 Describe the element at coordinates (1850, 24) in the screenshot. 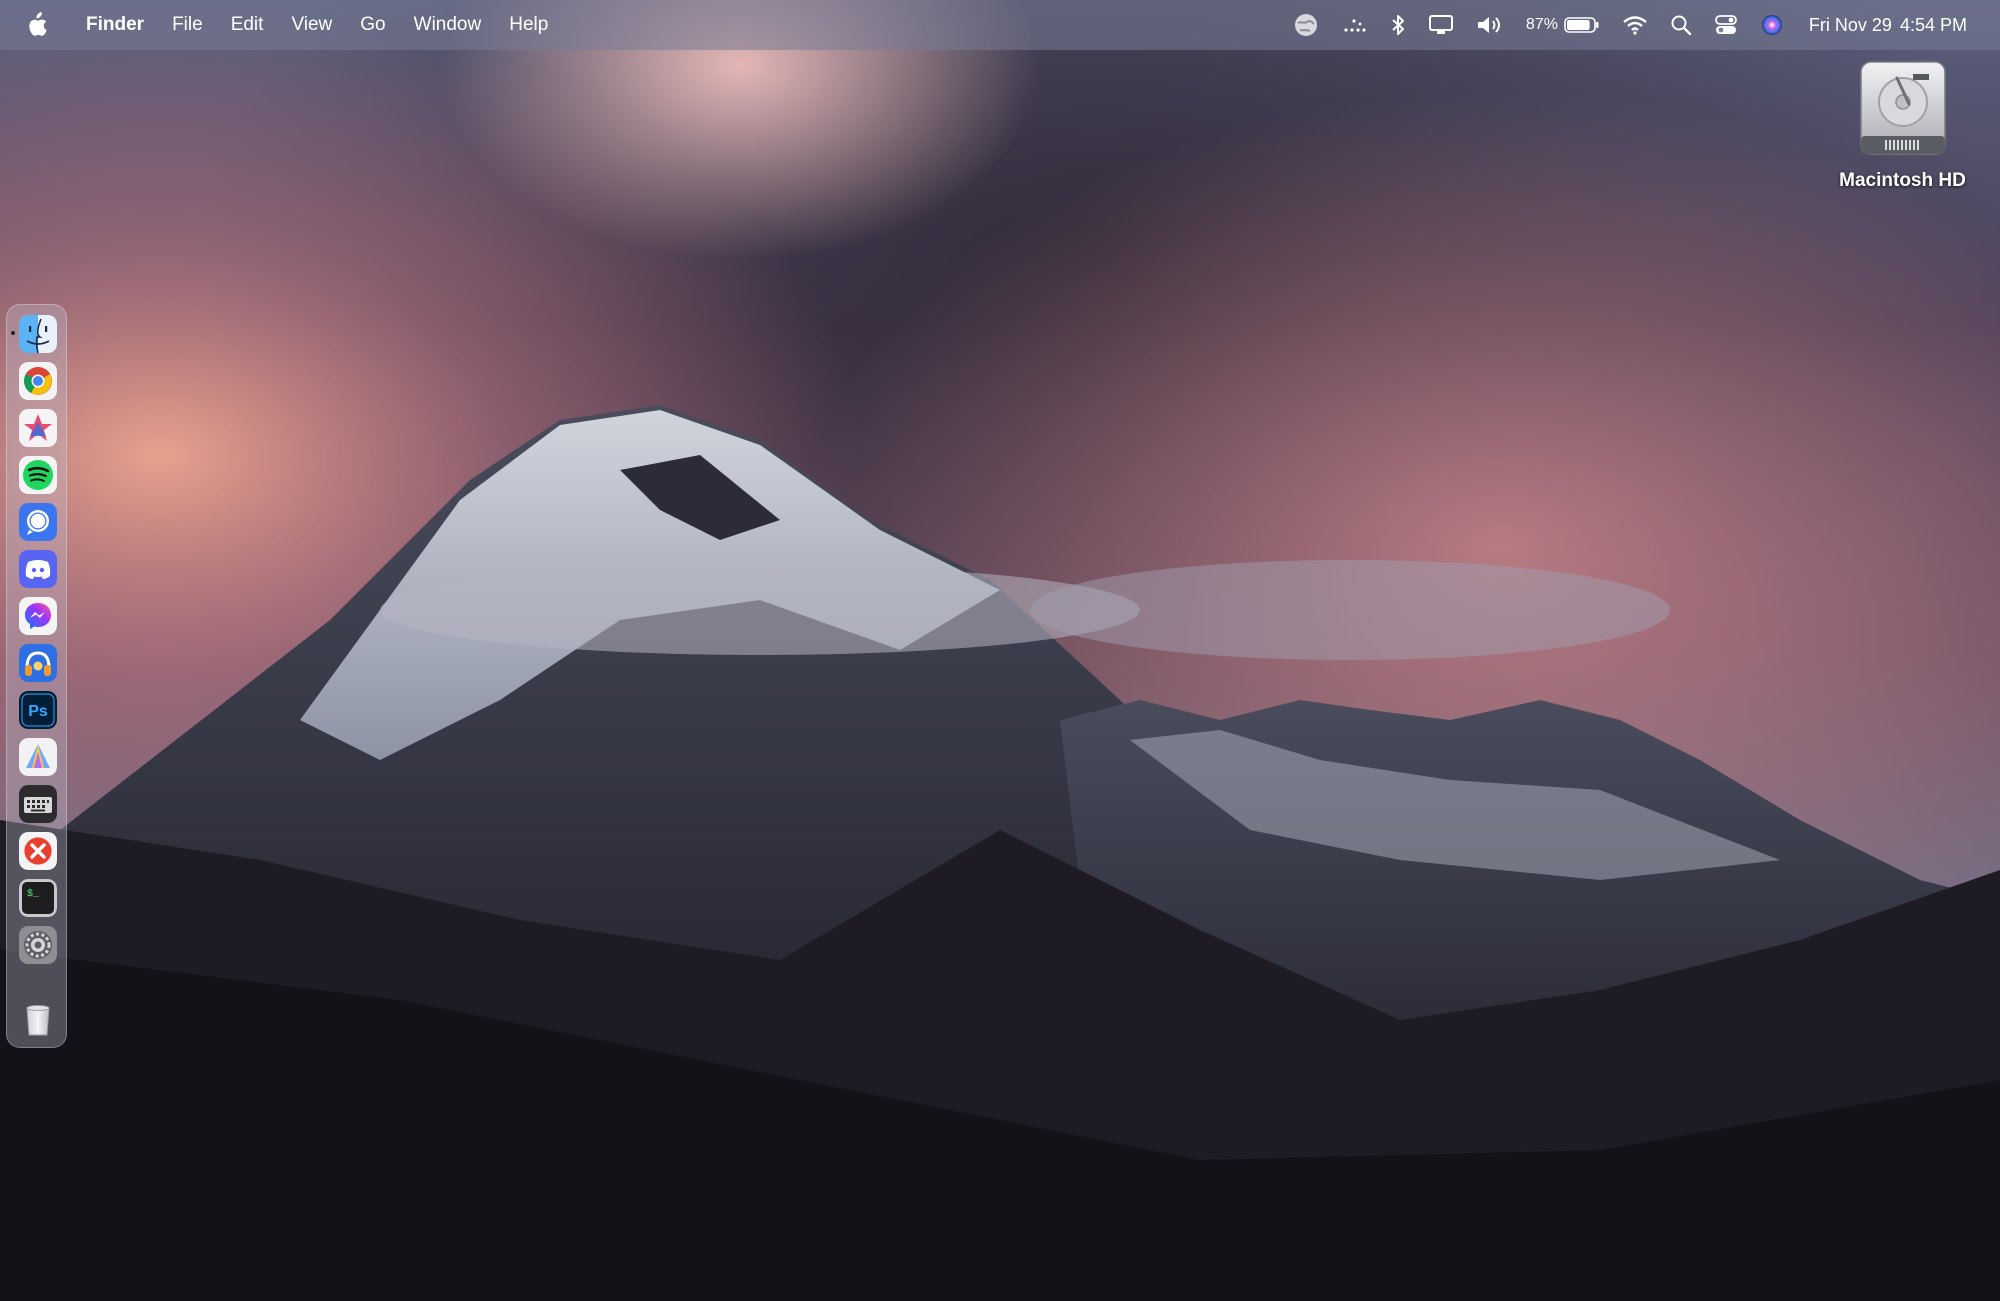

I see `clock-date: Fri Nov 29` at that location.